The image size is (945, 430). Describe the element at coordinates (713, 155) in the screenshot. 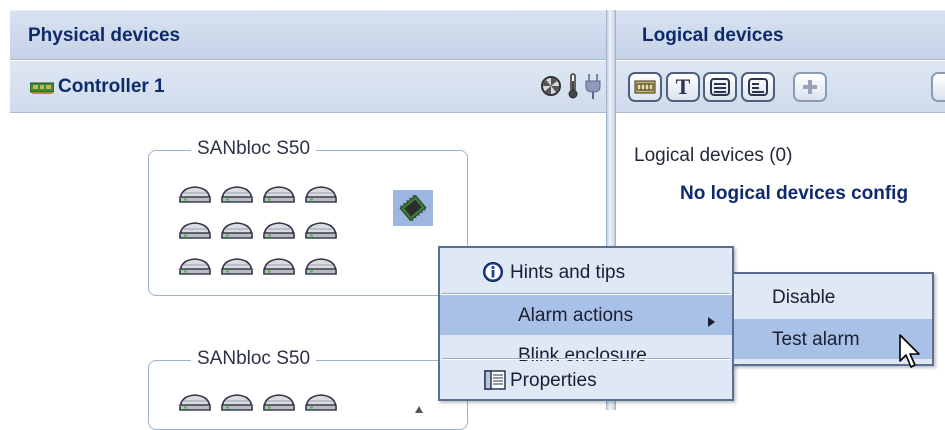

I see `logical-devices-count: Logical devices (0)` at that location.